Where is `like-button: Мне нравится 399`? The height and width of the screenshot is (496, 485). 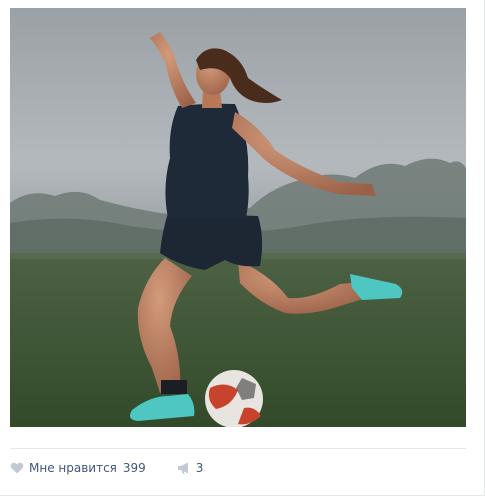
like-button: Мне нравится 399 is located at coordinates (78, 468).